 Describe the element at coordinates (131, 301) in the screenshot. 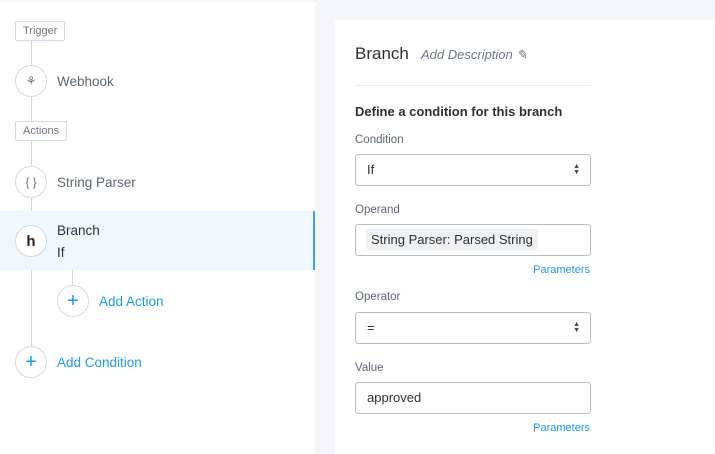

I see `add-action-button: Add Action` at that location.